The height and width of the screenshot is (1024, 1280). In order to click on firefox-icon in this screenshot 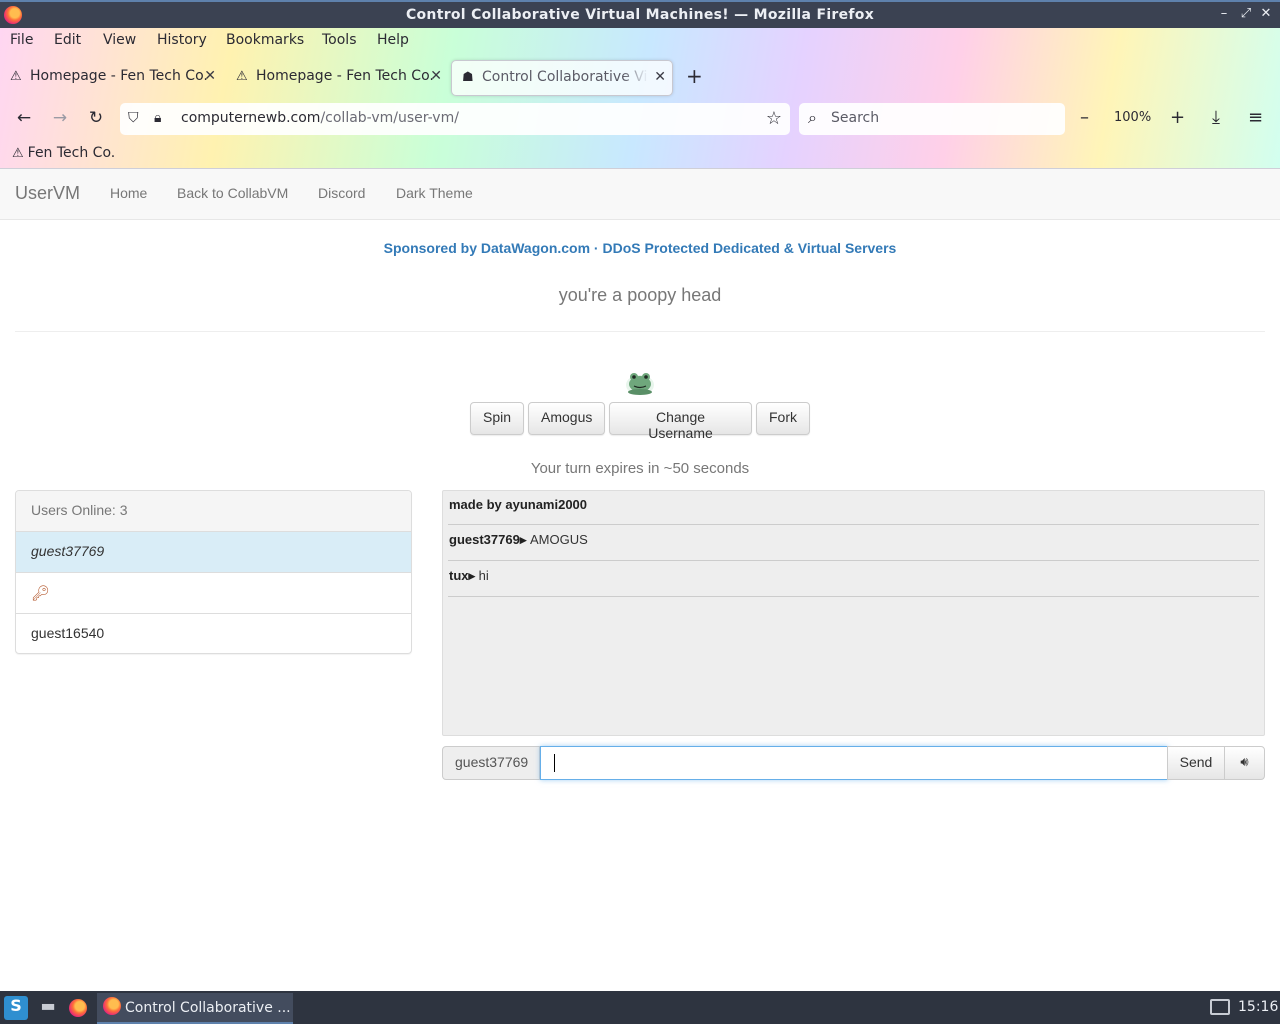, I will do `click(112, 1006)`.